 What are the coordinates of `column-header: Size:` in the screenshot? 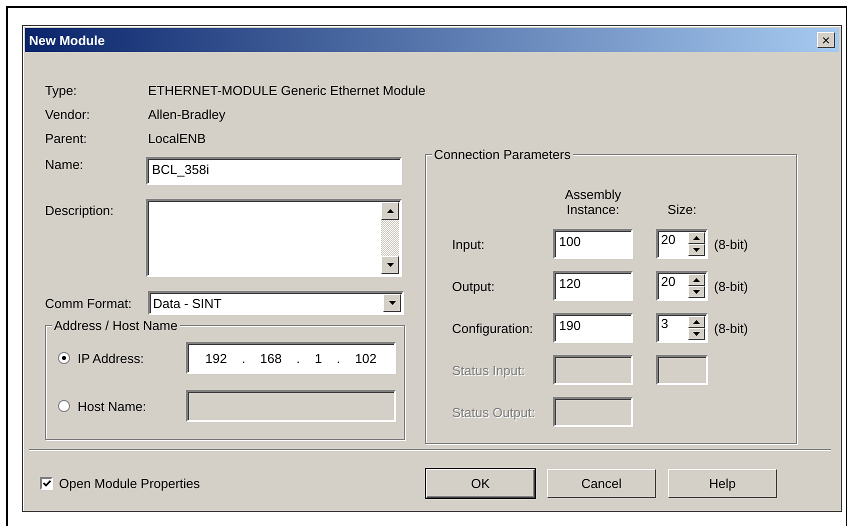 It's located at (682, 209).